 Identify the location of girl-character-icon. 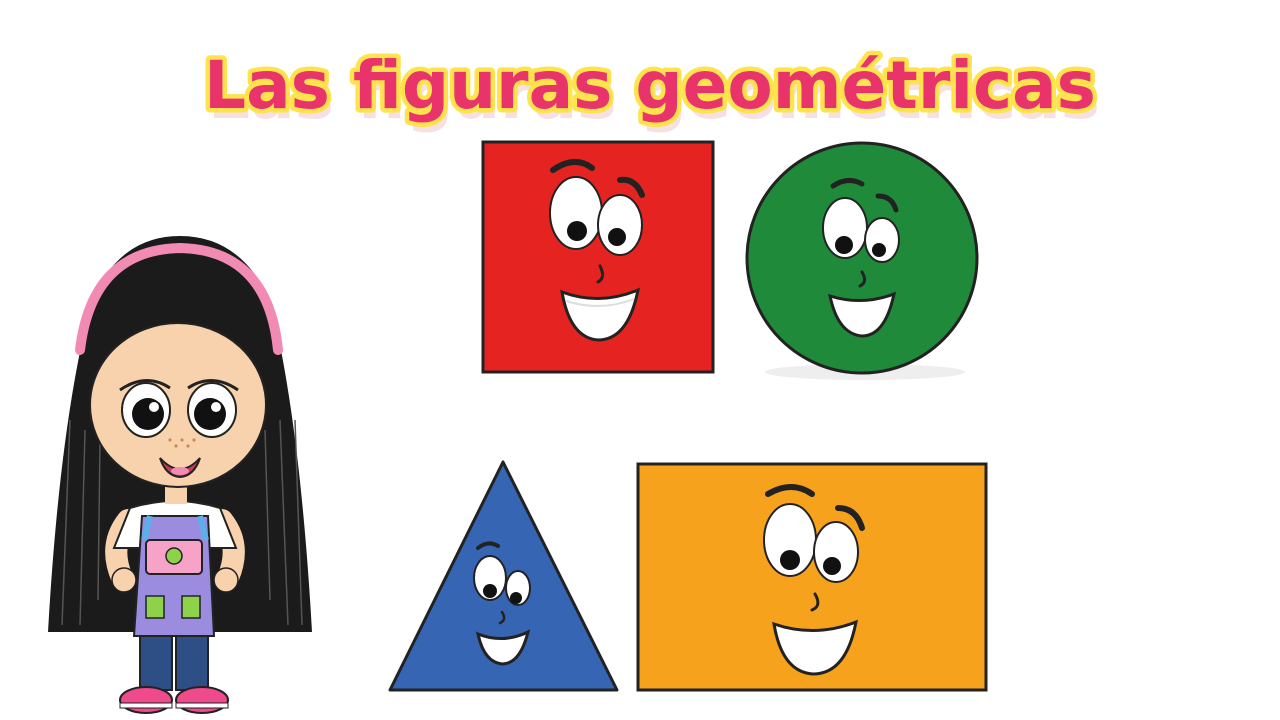
(180, 475).